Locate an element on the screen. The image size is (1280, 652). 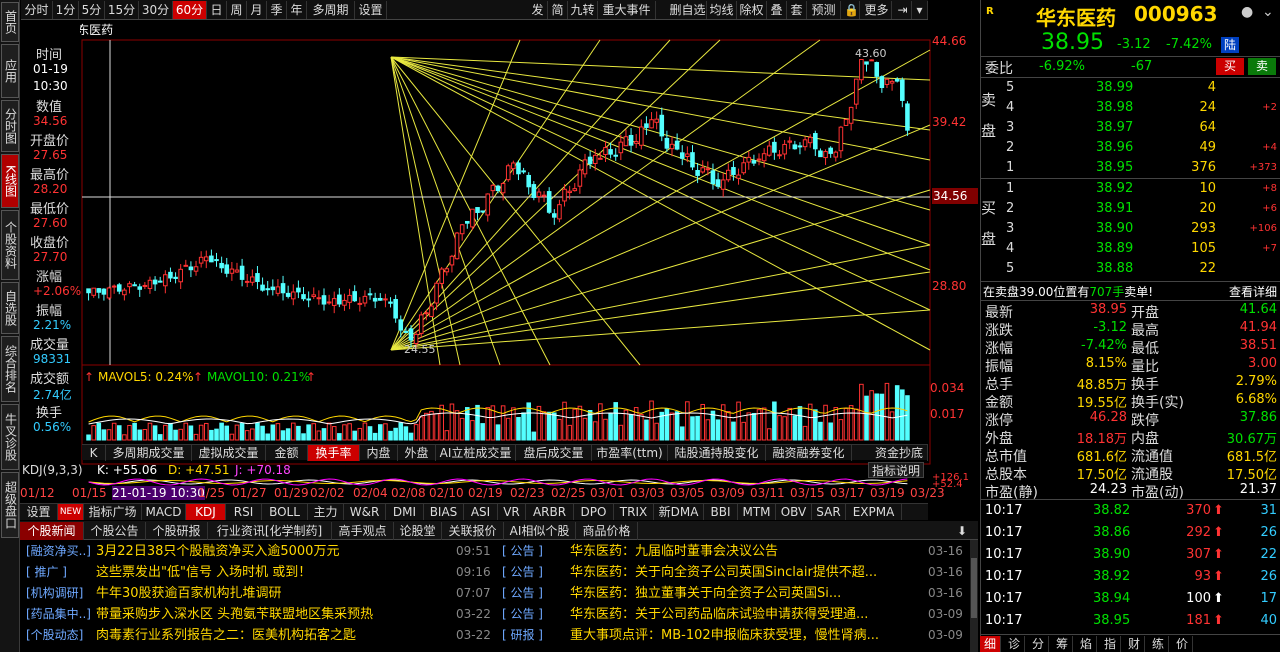
lock-icon: 🔒 is located at coordinates (852, 10).